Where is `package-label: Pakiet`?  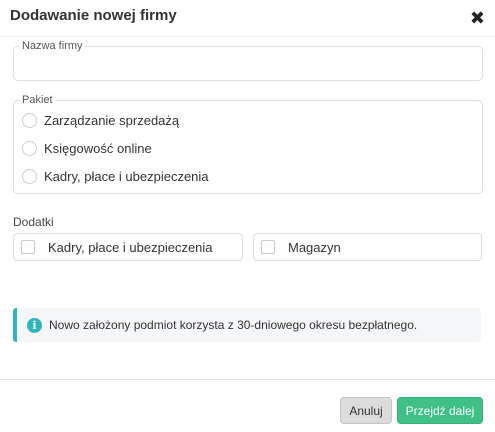 package-label: Pakiet is located at coordinates (37, 100).